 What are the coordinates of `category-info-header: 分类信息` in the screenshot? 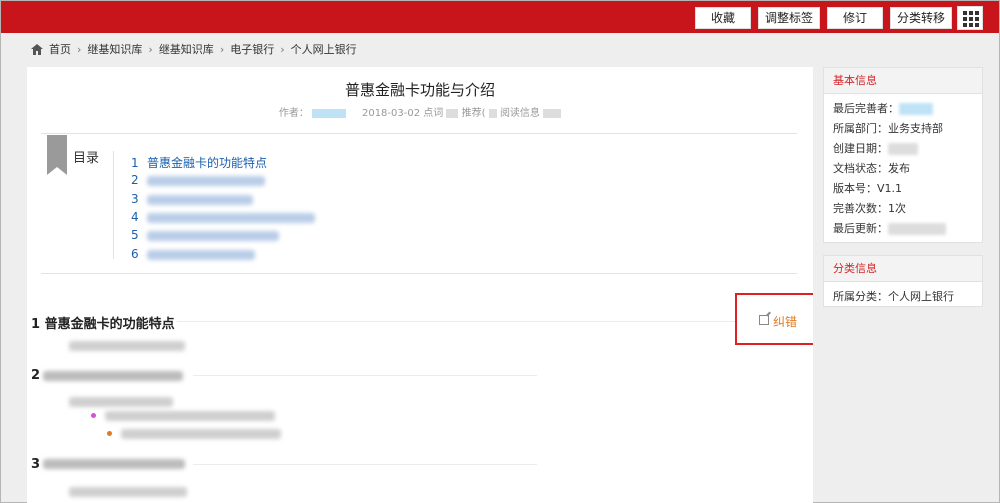 It's located at (903, 269).